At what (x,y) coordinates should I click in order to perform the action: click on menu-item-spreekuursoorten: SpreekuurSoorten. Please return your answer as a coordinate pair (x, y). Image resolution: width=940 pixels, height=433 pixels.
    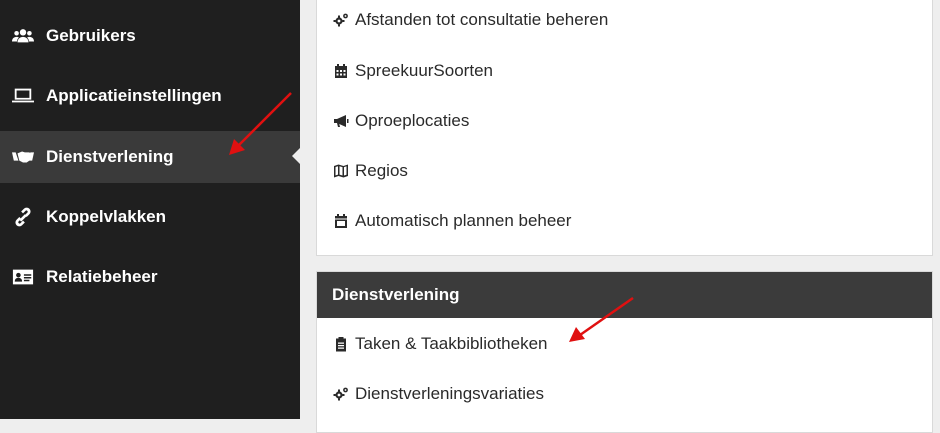
    Looking at the image, I should click on (412, 71).